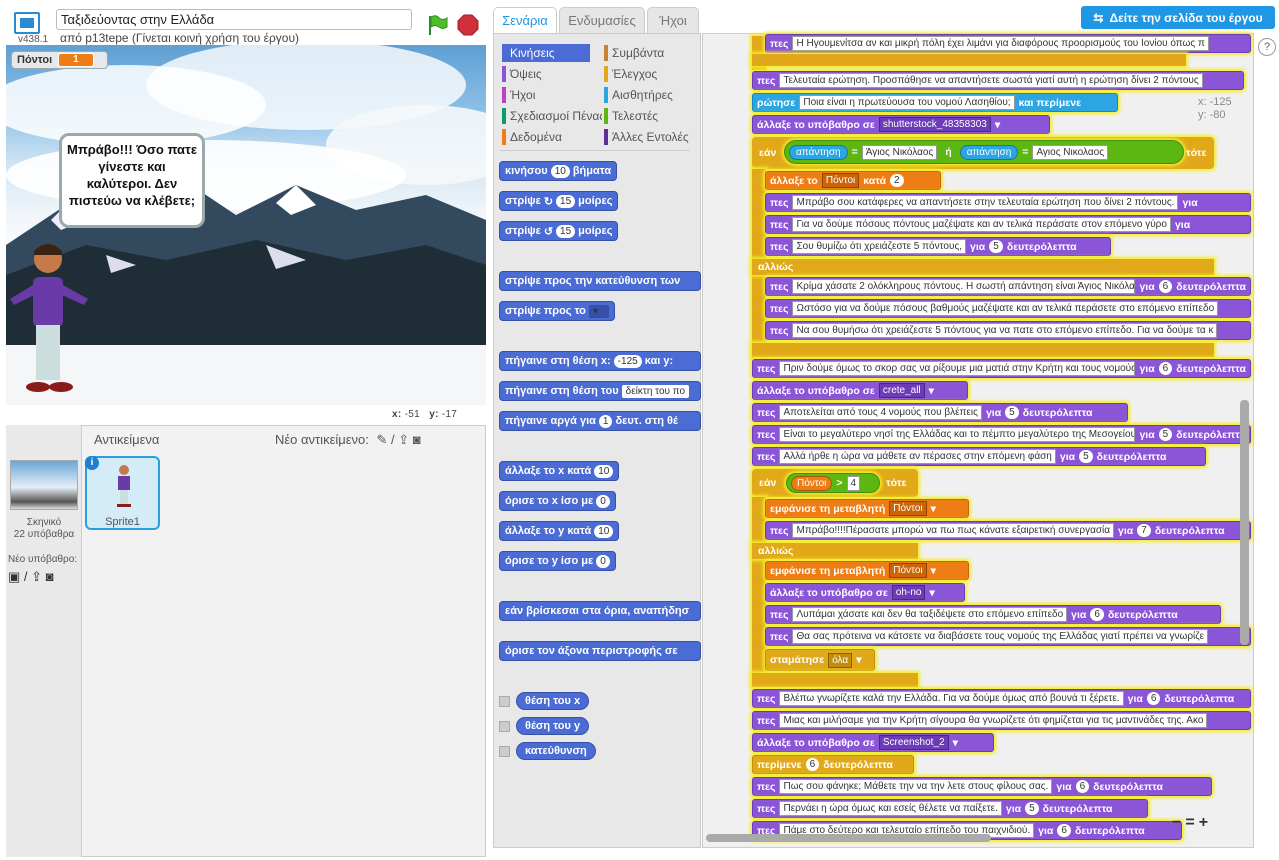  What do you see at coordinates (820, 660) in the screenshot?
I see `stop-block: σταμάτησε όλα ▾` at bounding box center [820, 660].